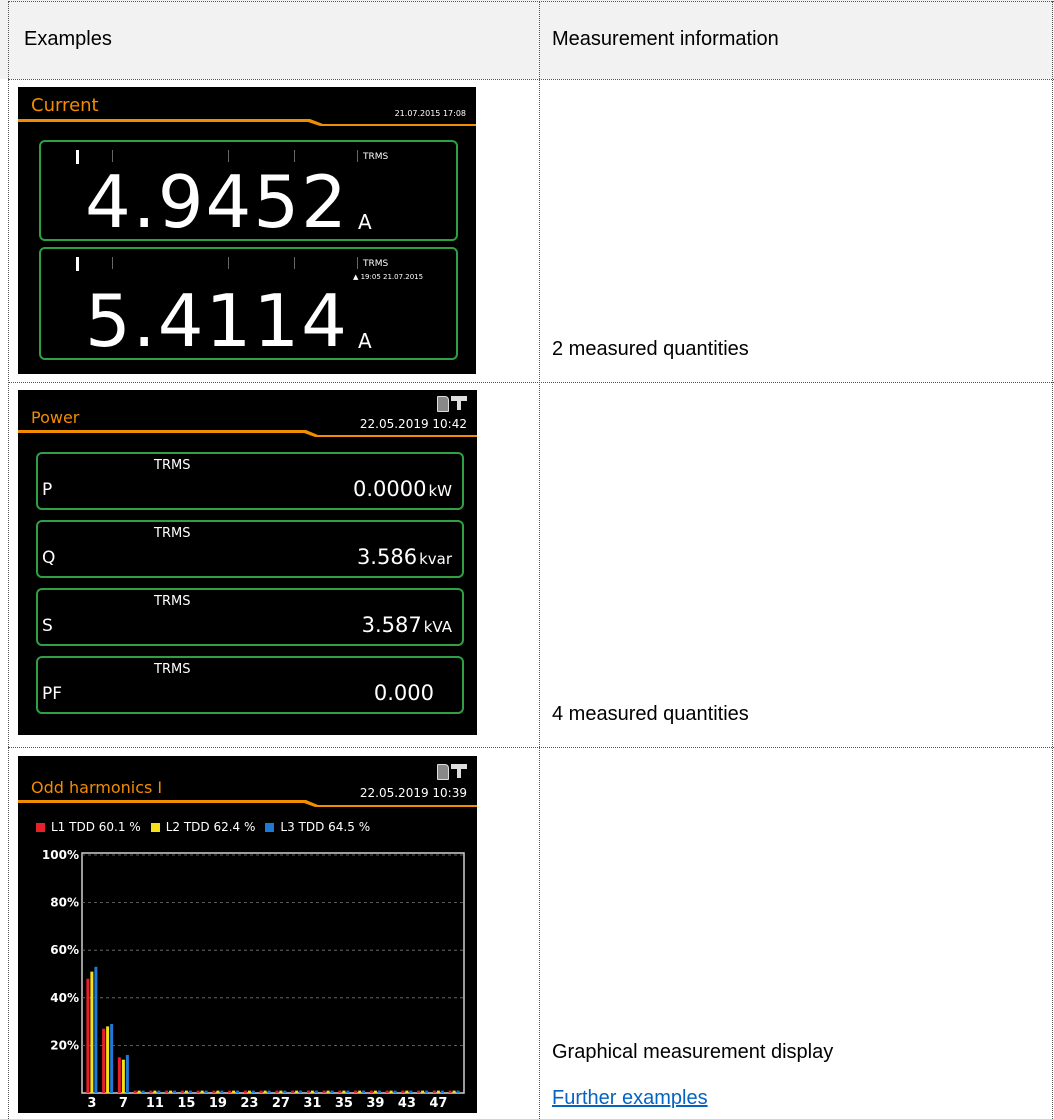 The width and height of the screenshot is (1054, 1119). I want to click on x-tick-label: 27, so click(281, 1103).